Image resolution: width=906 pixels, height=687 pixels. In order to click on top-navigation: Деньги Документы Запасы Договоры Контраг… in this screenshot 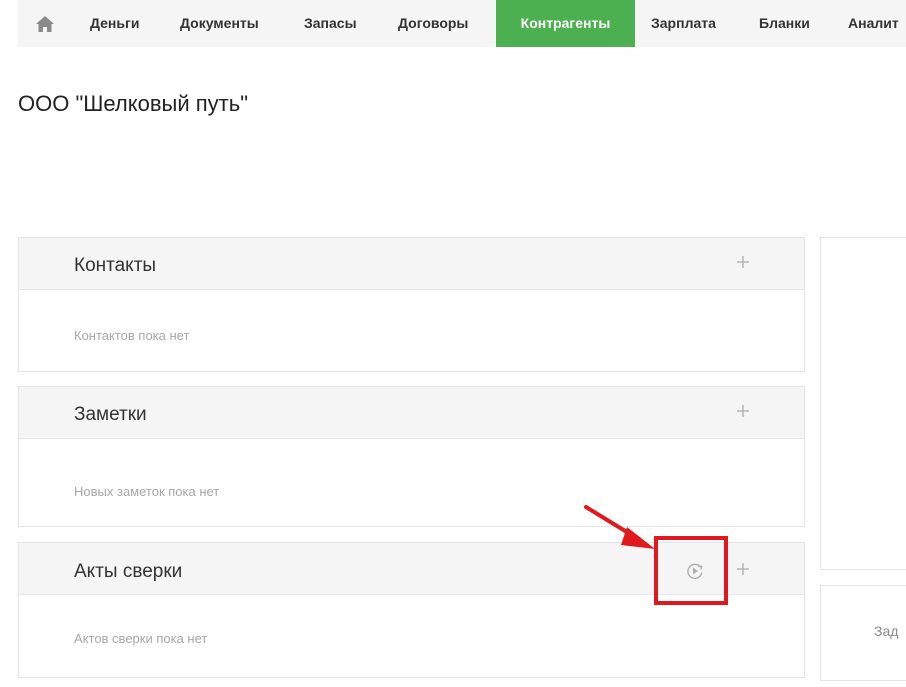, I will do `click(462, 23)`.